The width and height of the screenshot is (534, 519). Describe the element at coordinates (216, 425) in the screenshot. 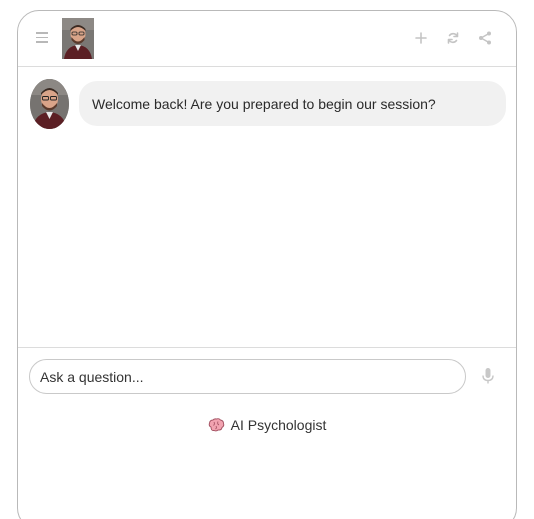

I see `brain-icon` at that location.